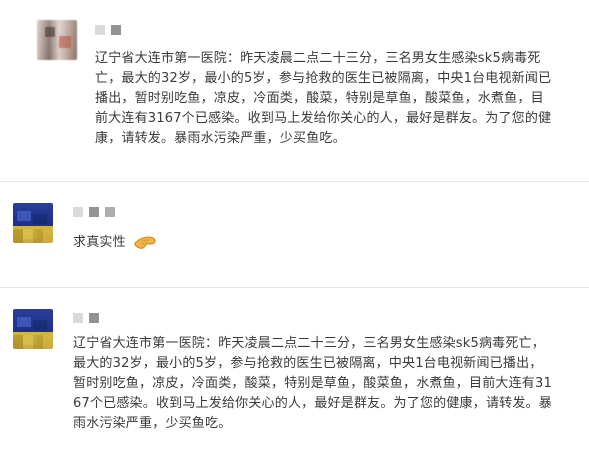 The width and height of the screenshot is (589, 457). I want to click on hand-pointing-icon, so click(146, 242).